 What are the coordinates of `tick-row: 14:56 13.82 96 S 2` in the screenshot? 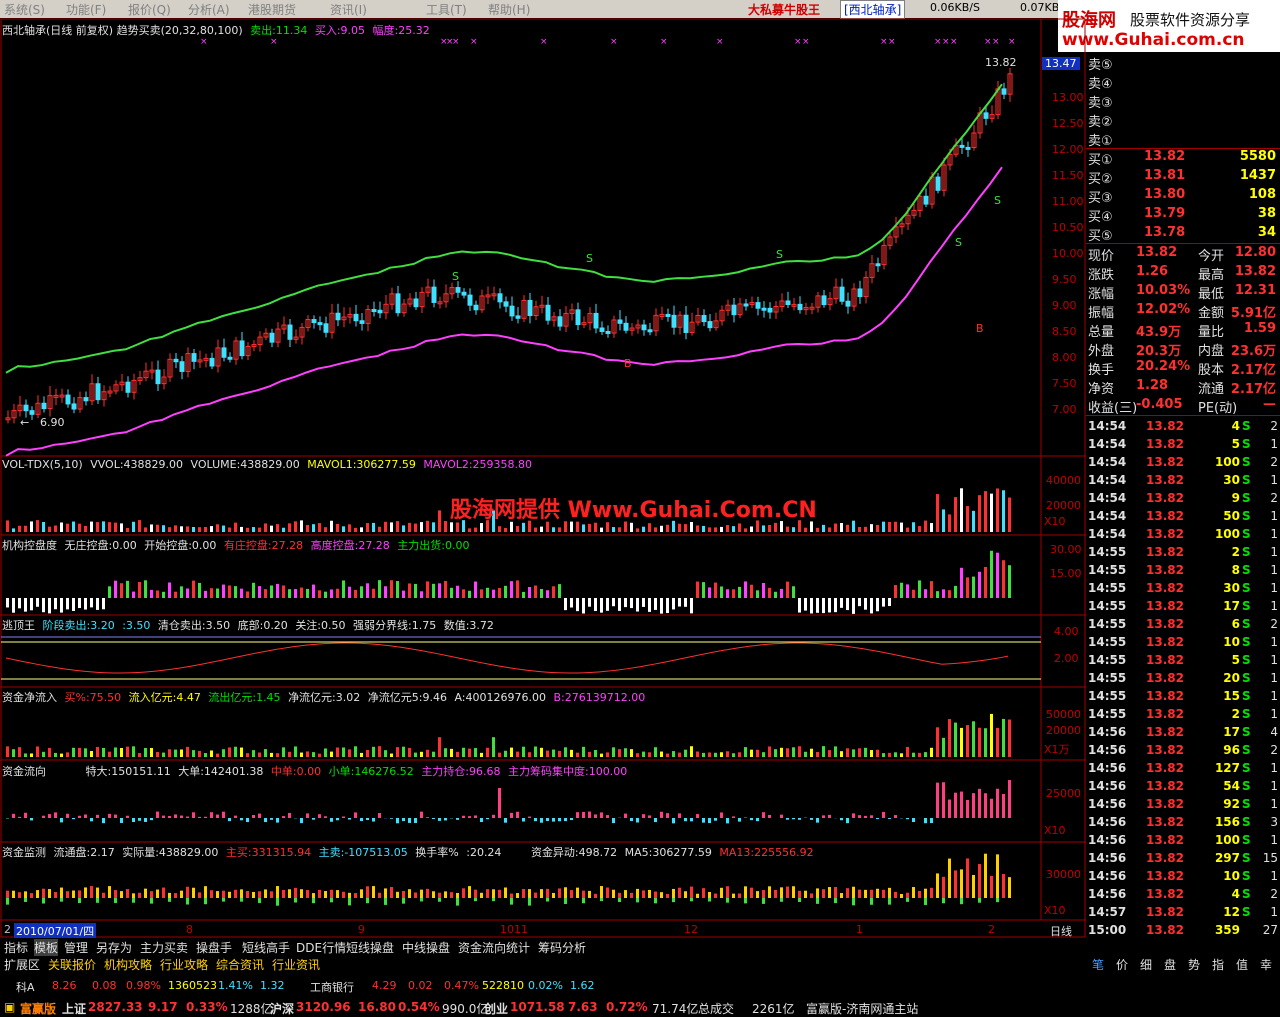 It's located at (1183, 751).